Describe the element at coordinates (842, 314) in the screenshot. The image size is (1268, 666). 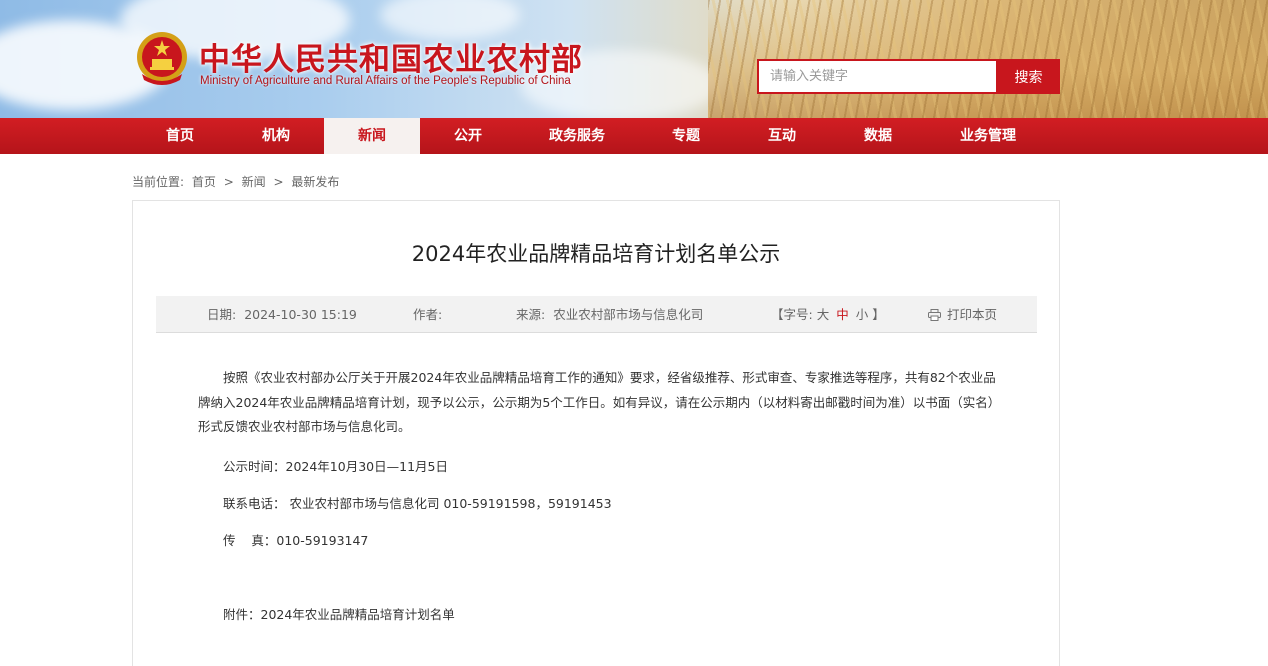
I see `font-size-medium-button: 中` at that location.